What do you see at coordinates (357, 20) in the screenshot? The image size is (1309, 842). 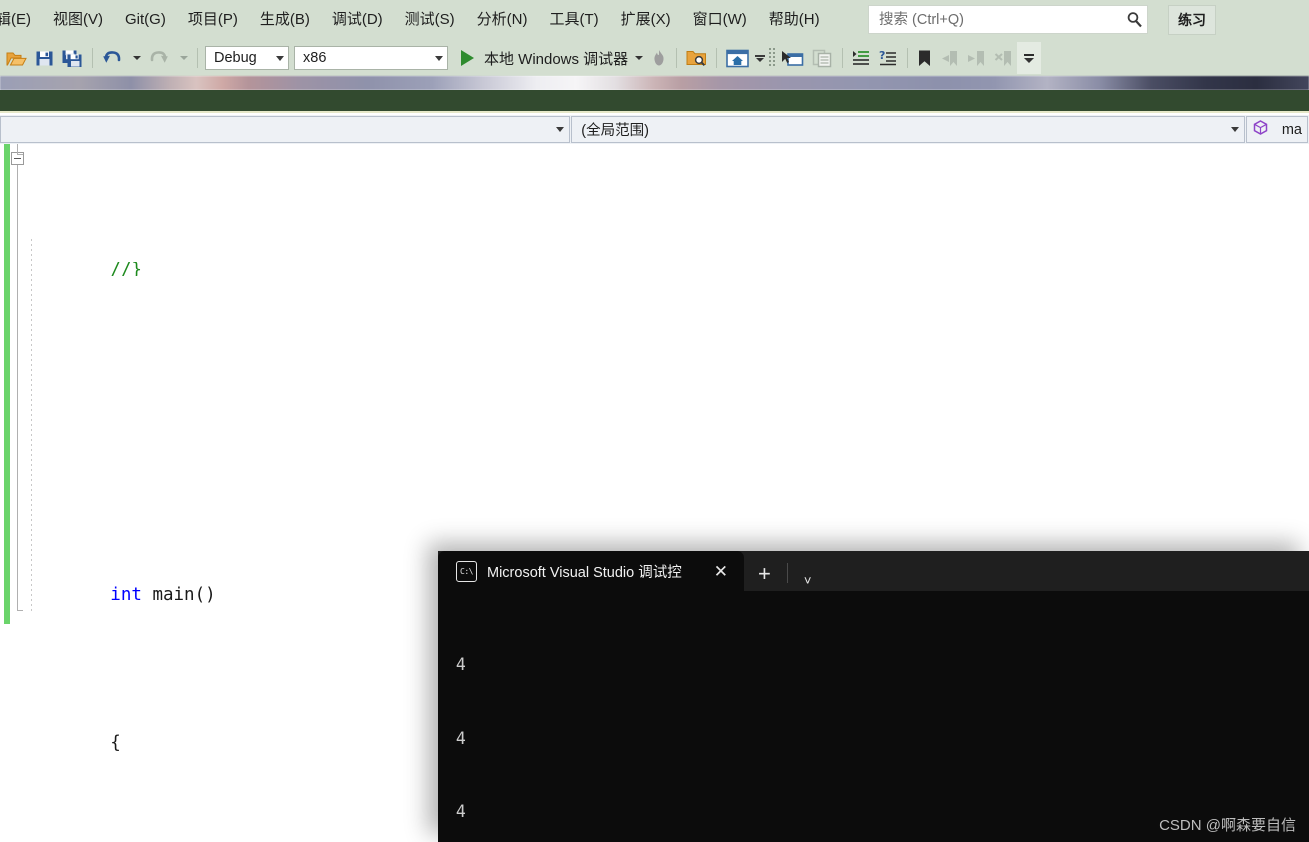 I see `menu-debug: 调试(D)` at bounding box center [357, 20].